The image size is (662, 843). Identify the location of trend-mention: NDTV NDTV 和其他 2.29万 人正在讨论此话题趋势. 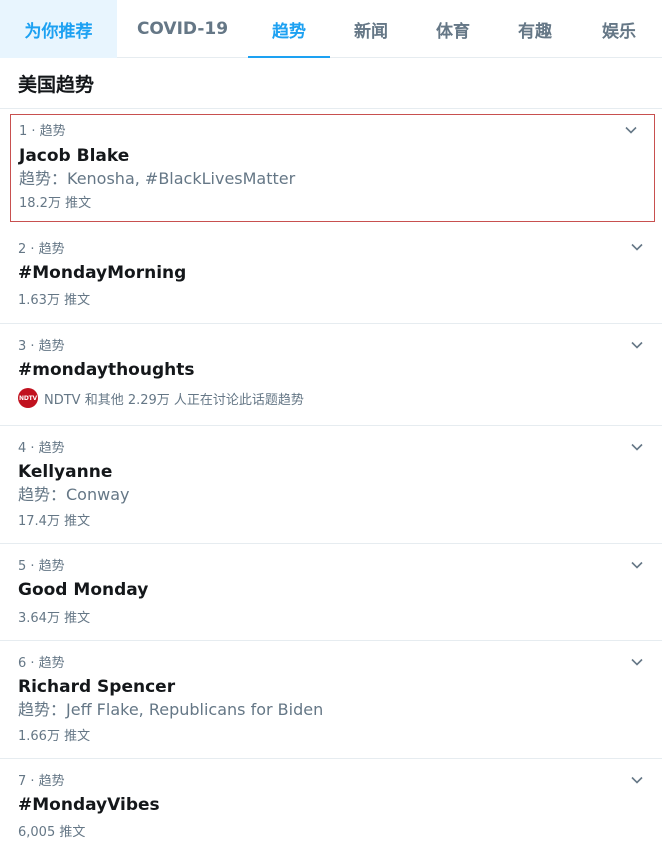
(161, 398).